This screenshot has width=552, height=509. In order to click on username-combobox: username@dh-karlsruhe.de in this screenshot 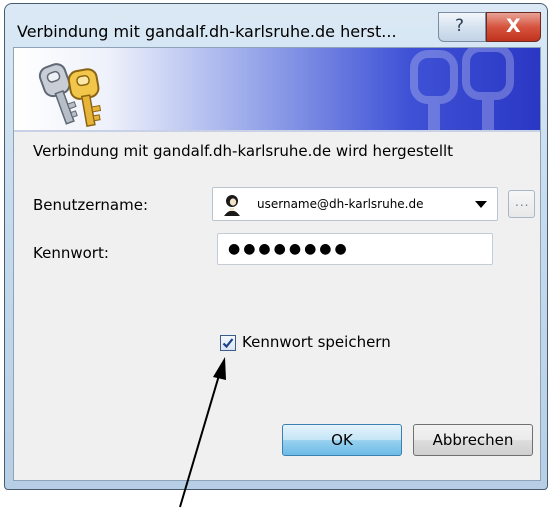, I will do `click(355, 204)`.